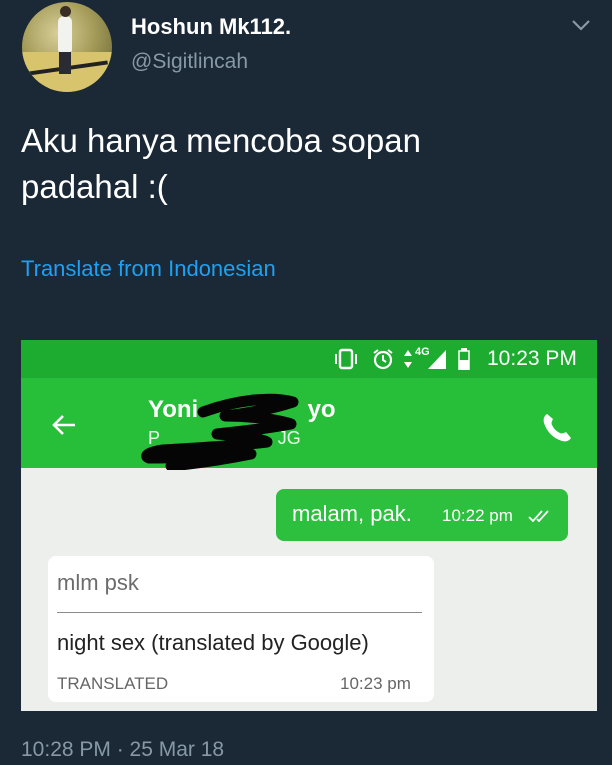 The width and height of the screenshot is (612, 765). Describe the element at coordinates (422, 515) in the screenshot. I see `outgoing-message: malam, pak. 10:22 pm` at that location.